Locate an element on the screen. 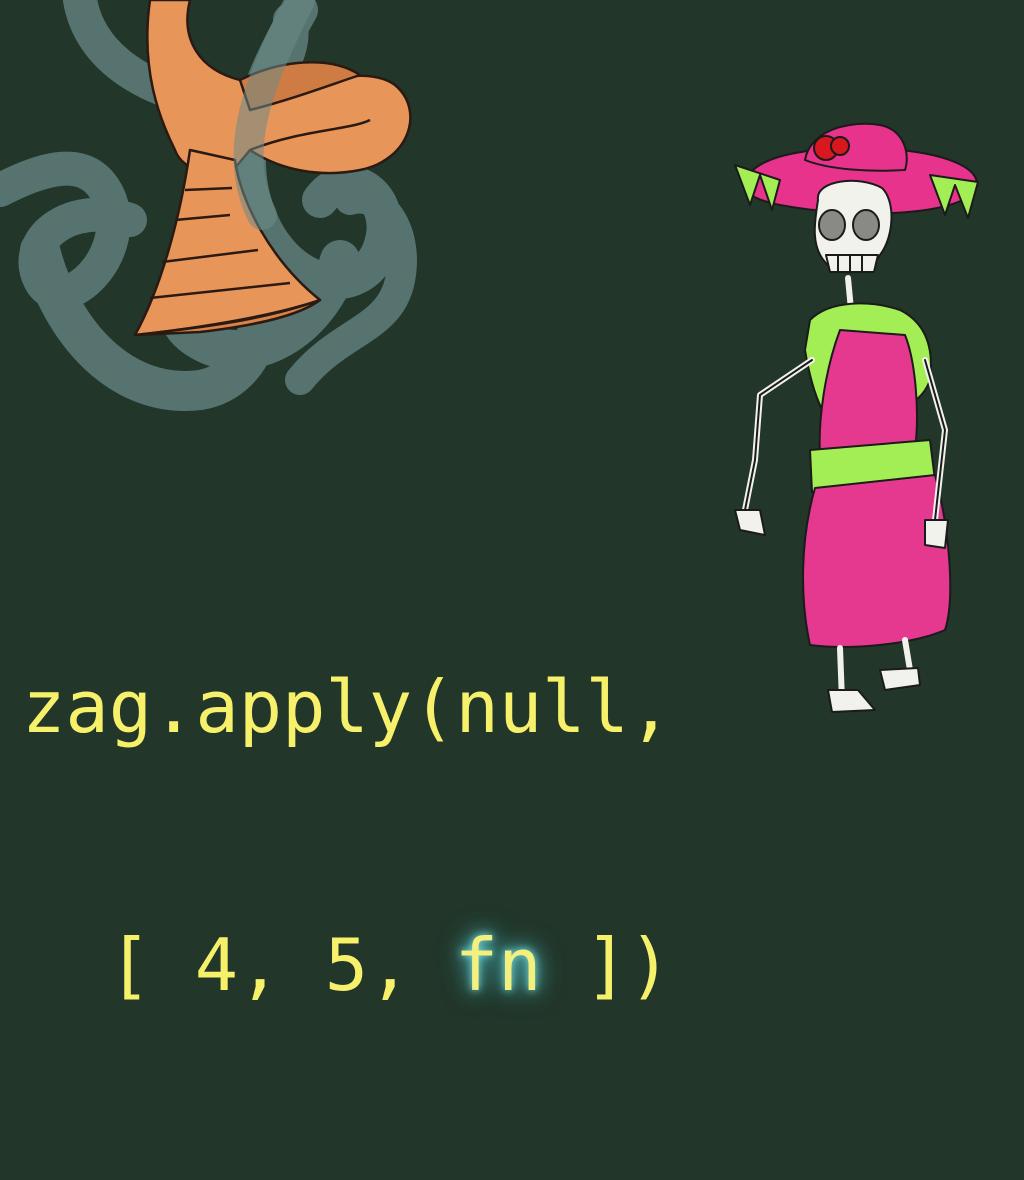 This screenshot has height=1180, width=1024. code-line-1: zag.apply(null, is located at coordinates (347, 707).